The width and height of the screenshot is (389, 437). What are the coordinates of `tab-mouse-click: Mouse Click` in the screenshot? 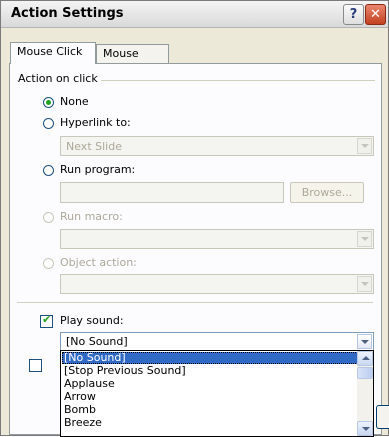 It's located at (53, 53).